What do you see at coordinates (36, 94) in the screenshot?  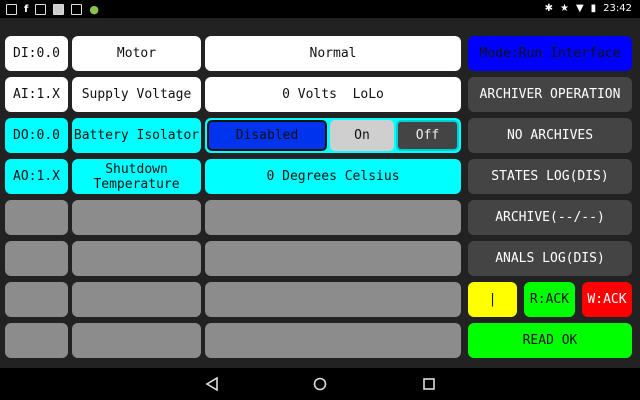 I see `row-supply-voltage-id: AI:1.X` at bounding box center [36, 94].